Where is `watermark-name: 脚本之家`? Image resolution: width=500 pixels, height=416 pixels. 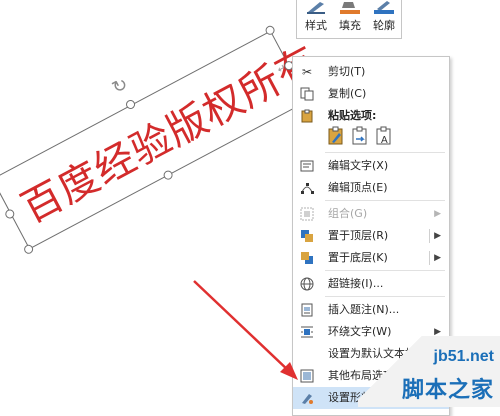 watermark-name: 脚本之家 is located at coordinates (447, 390).